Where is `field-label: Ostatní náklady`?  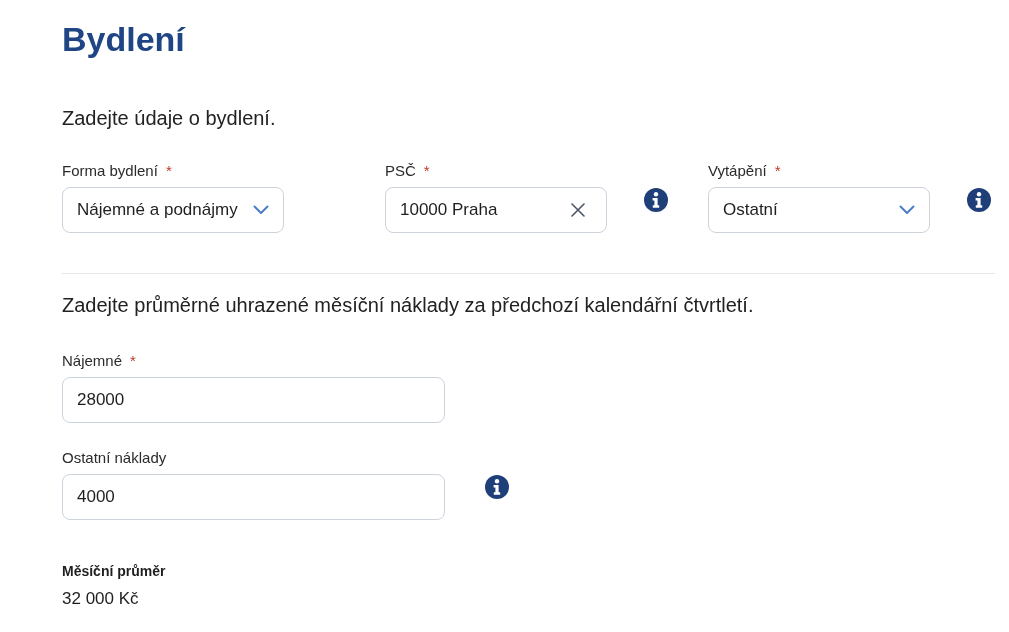
field-label: Ostatní náklady is located at coordinates (114, 457).